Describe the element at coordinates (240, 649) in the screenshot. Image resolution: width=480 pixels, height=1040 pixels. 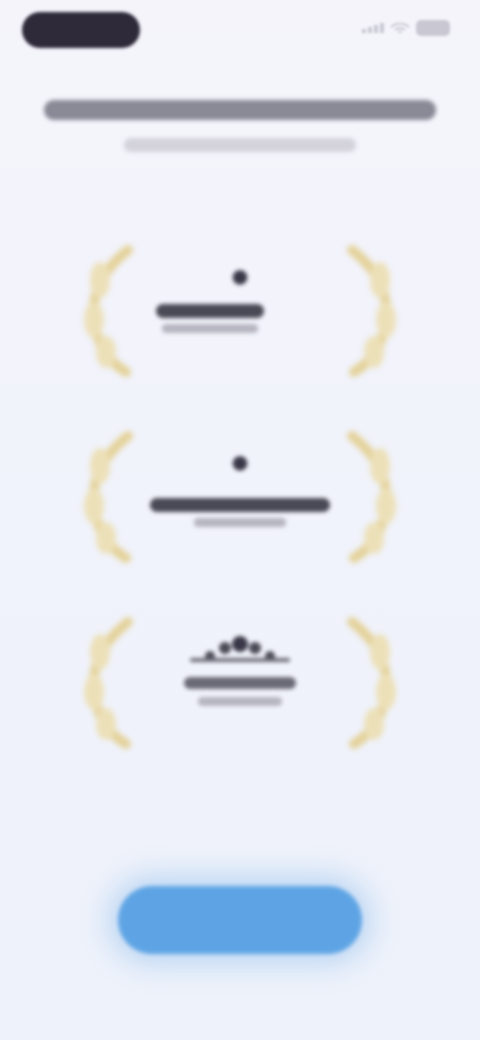
I see `stars-icon` at that location.